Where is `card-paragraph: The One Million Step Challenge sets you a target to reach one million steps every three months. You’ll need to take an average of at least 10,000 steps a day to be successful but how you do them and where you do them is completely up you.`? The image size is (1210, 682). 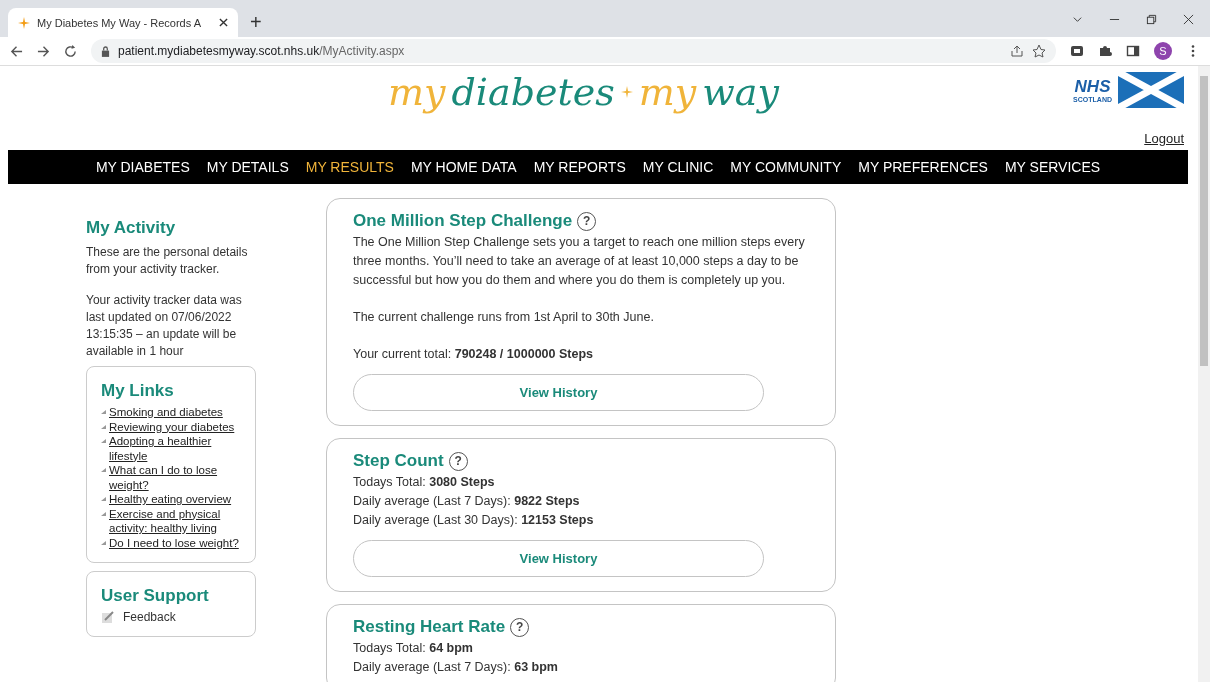 card-paragraph: The One Million Step Challenge sets you a target to reach one million steps every three months. You’ll need to take an average of at least 10,000 steps a day to be successful but how you do them and where you do them is completely up you. is located at coordinates (579, 261).